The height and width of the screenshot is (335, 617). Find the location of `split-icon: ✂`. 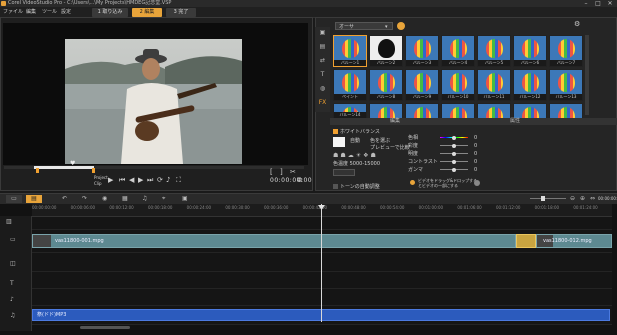

split-icon: ✂ is located at coordinates (293, 172).